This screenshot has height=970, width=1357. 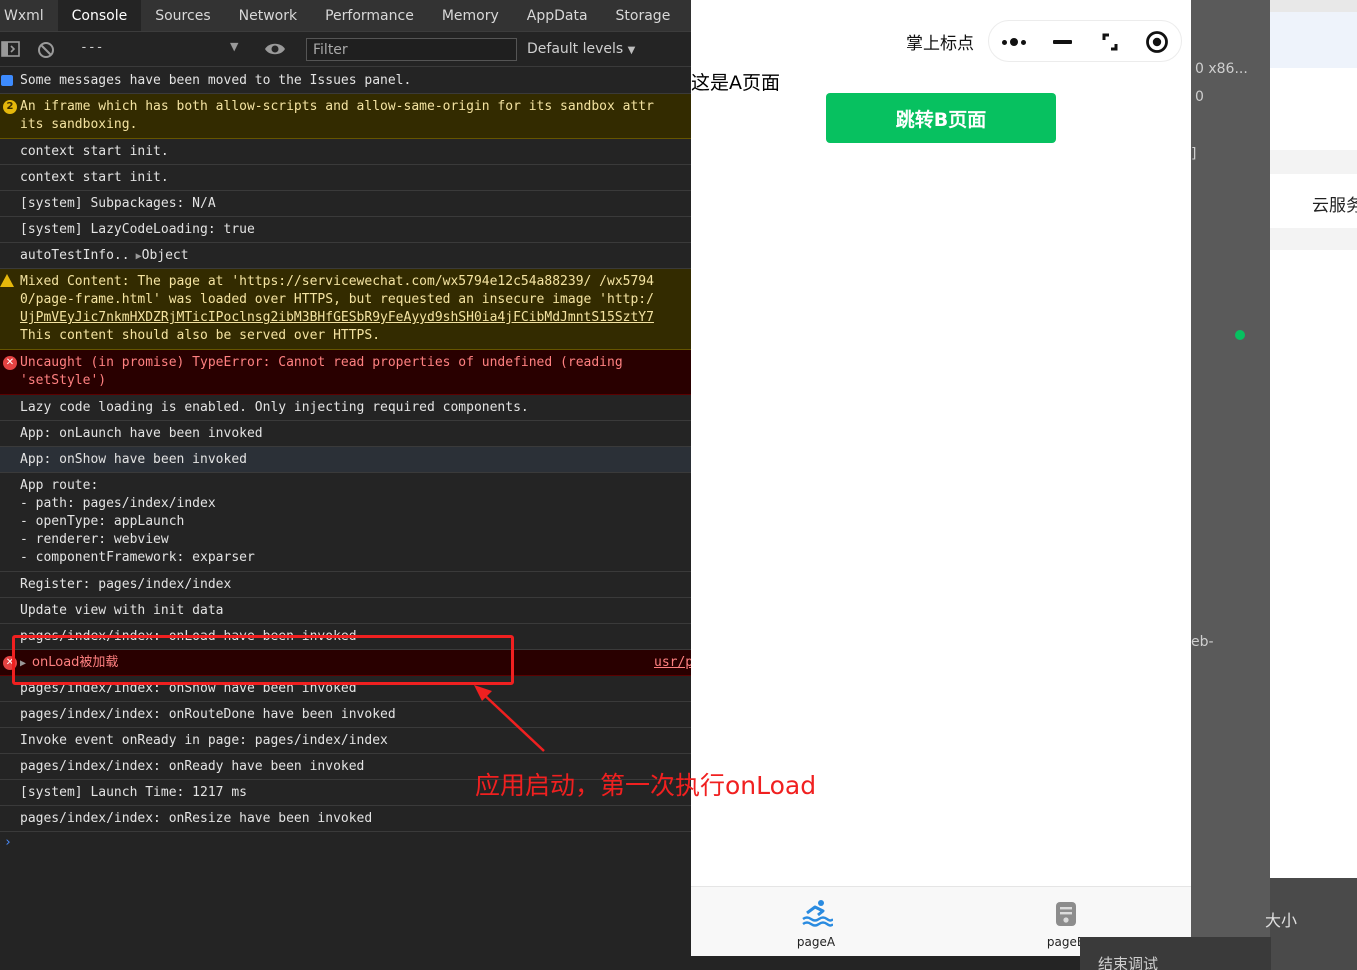 What do you see at coordinates (135, 256) in the screenshot?
I see `expand-triangle-icon: ▶` at bounding box center [135, 256].